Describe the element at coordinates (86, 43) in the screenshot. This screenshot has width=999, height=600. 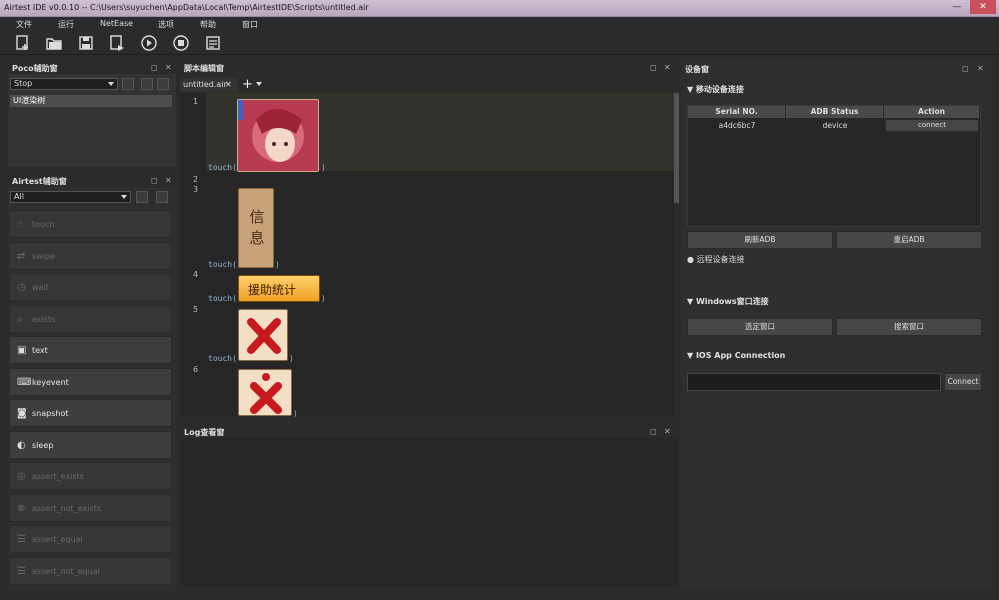
I see `save-icon` at that location.